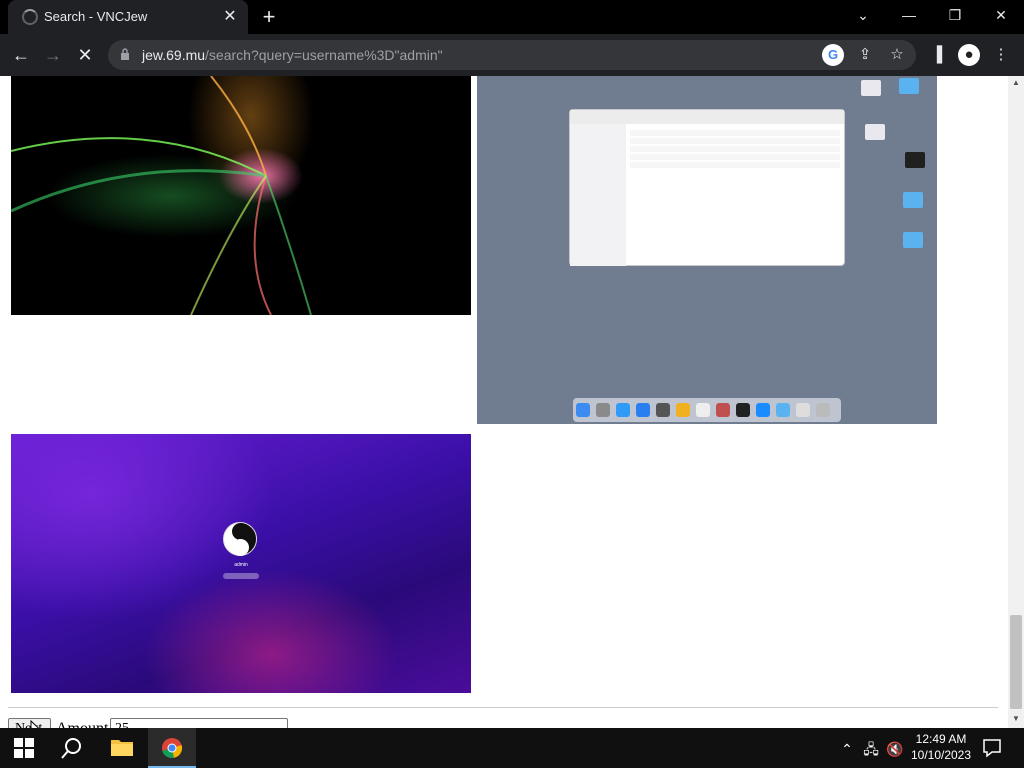 The image size is (1024, 768). What do you see at coordinates (941, 747) in the screenshot?
I see `taskbar-clock: 12:49 AM 10/10/2023` at bounding box center [941, 747].